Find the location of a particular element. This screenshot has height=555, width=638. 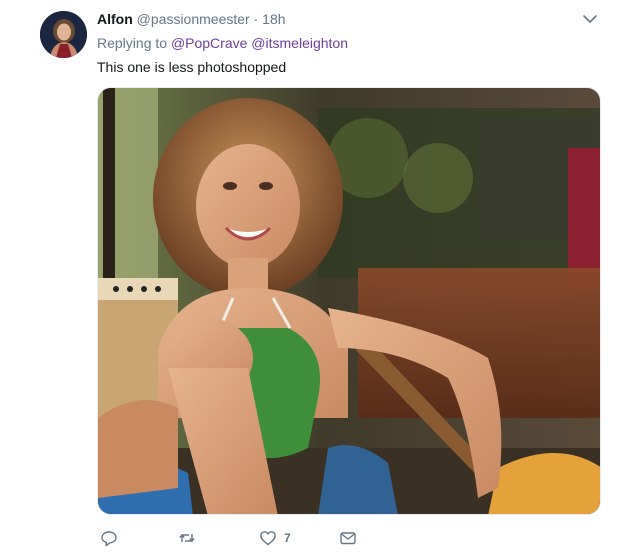

direct-message-button is located at coordinates (348, 538).